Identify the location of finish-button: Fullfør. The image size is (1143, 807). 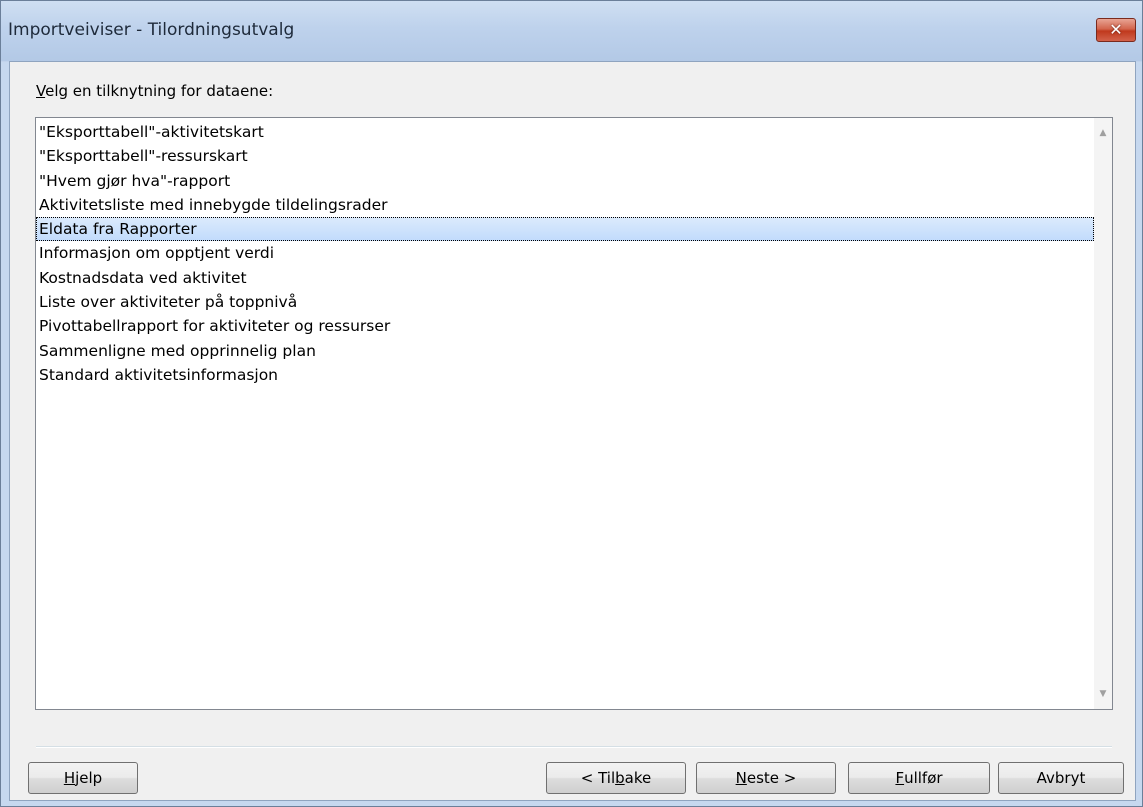
(919, 778).